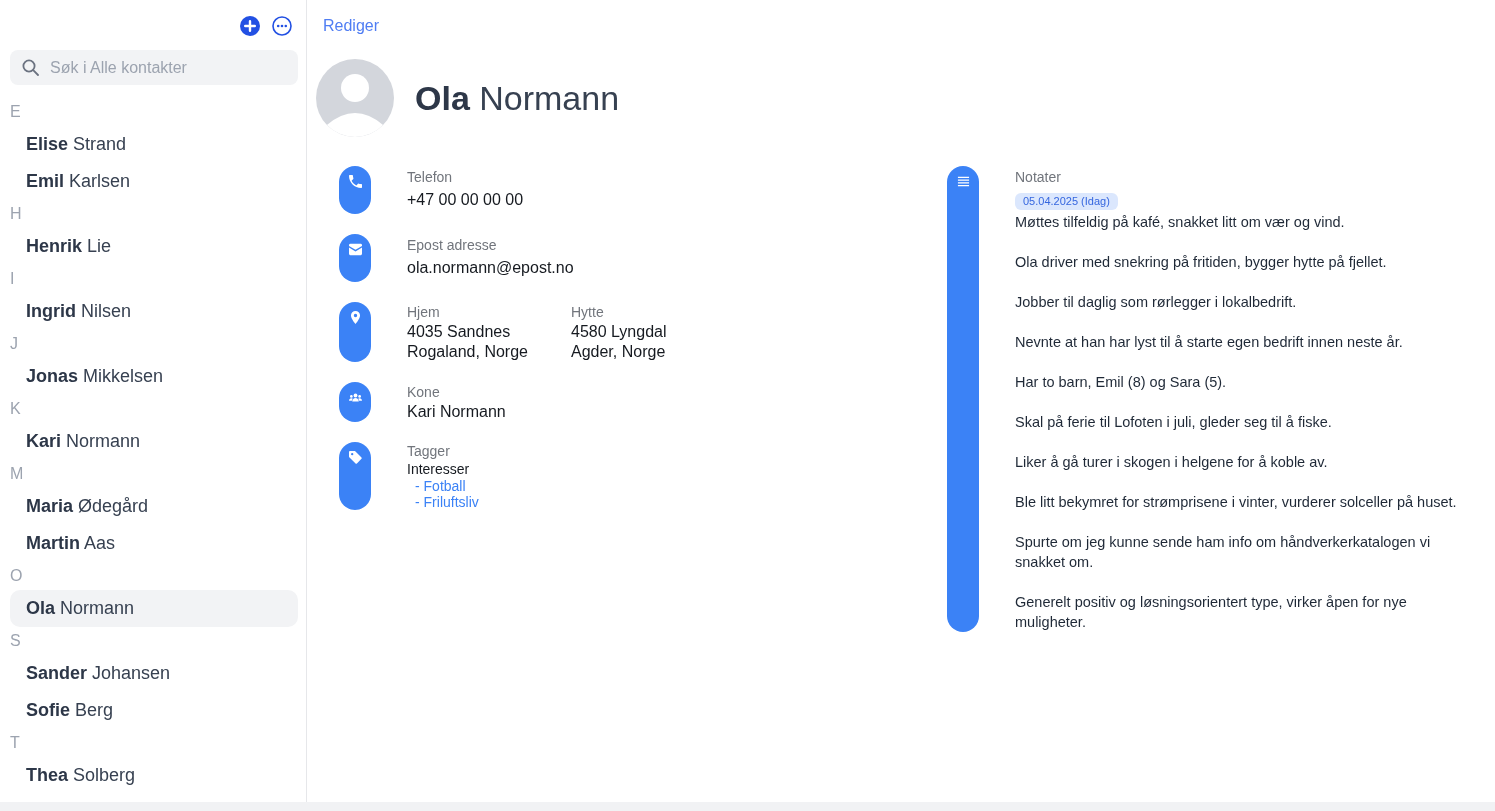 The image size is (1495, 811). Describe the element at coordinates (17, 576) in the screenshot. I see `section-letter: O` at that location.